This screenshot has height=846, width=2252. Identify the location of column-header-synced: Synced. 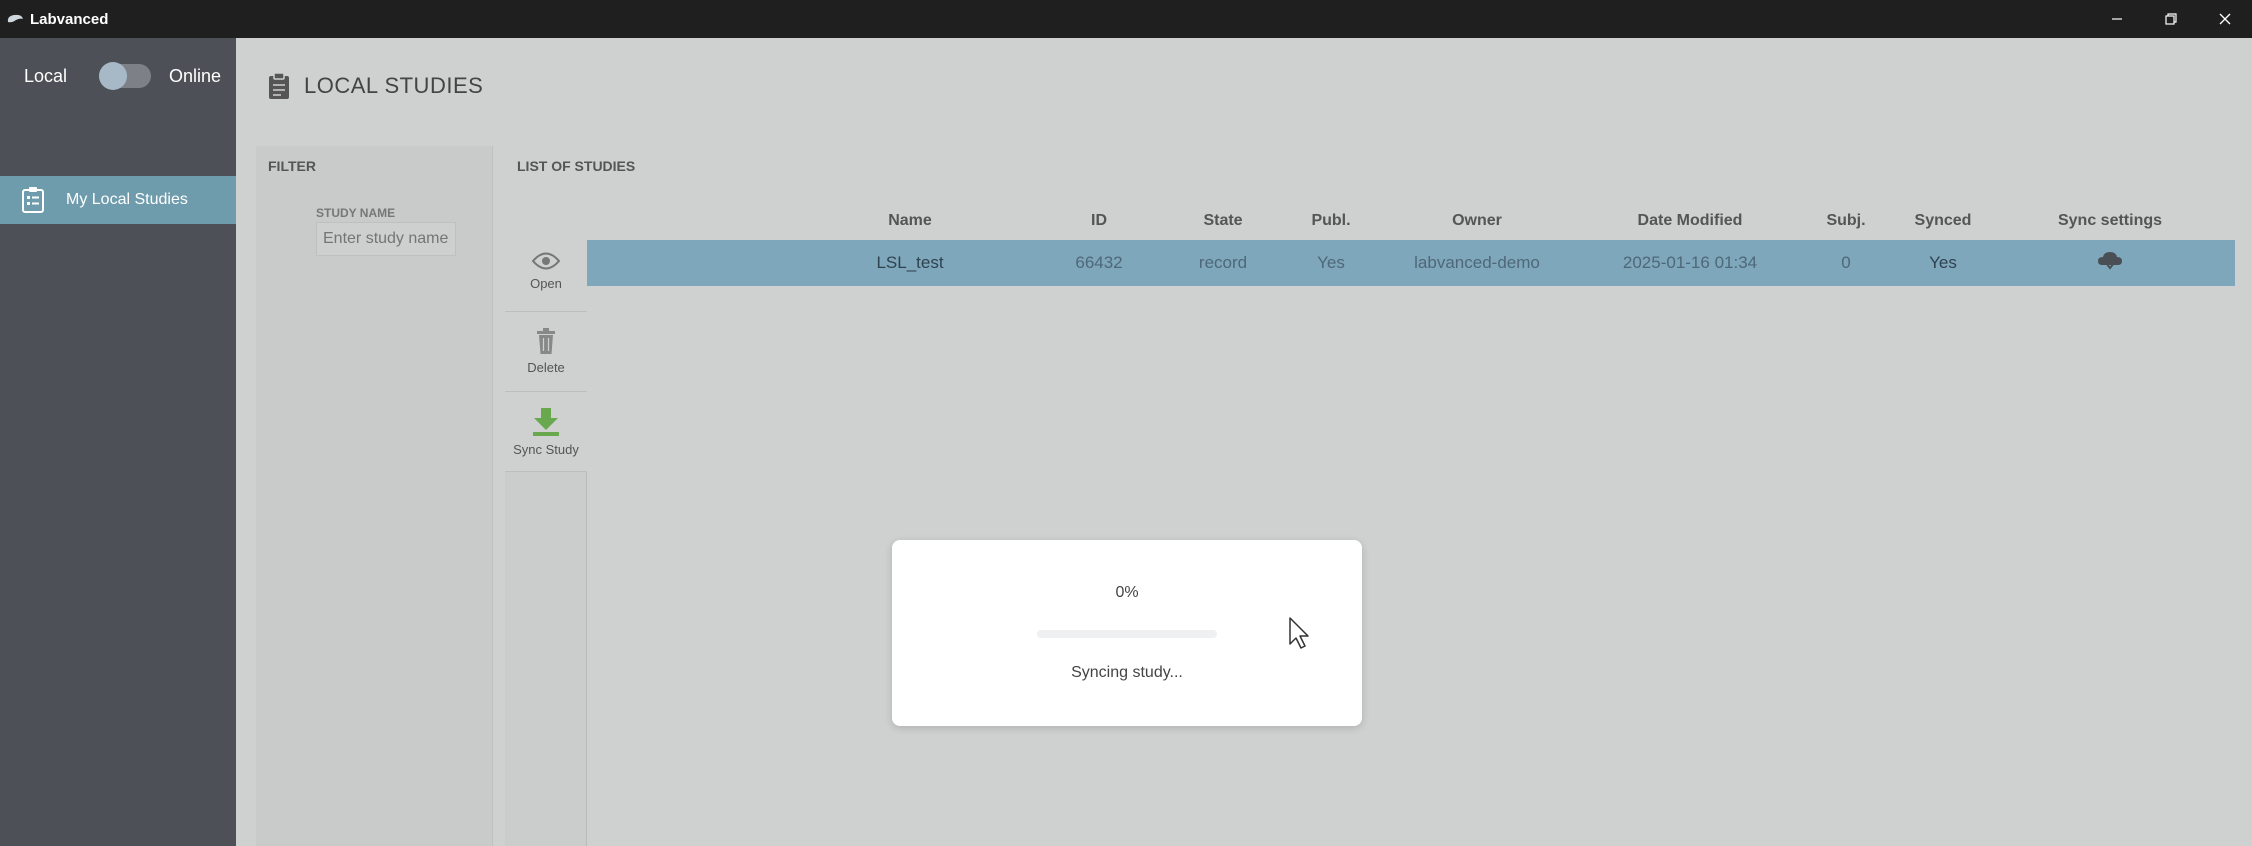
(1943, 221).